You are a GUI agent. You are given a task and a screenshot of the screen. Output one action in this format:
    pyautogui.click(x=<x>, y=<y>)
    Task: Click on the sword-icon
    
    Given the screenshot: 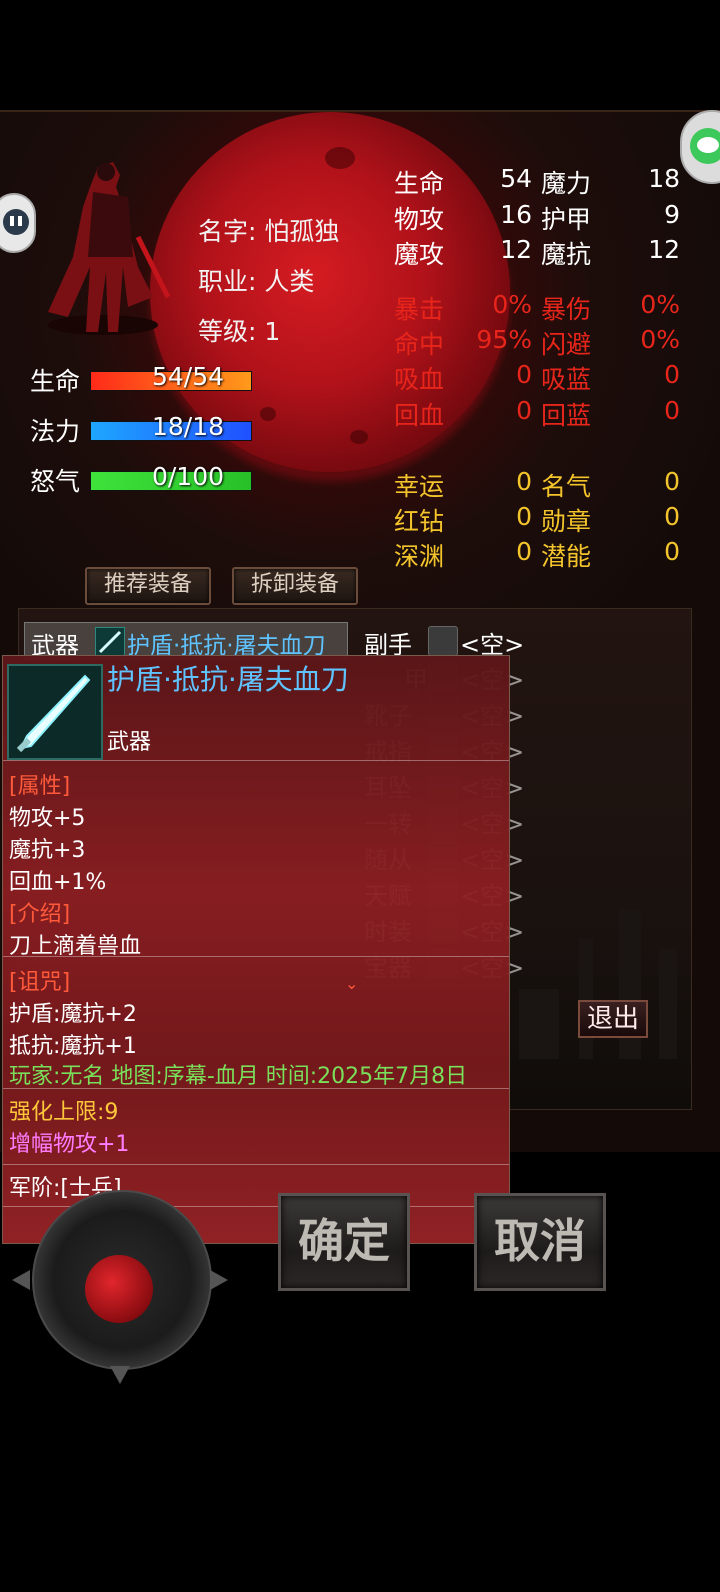 What is the action you would take?
    pyautogui.click(x=53, y=713)
    